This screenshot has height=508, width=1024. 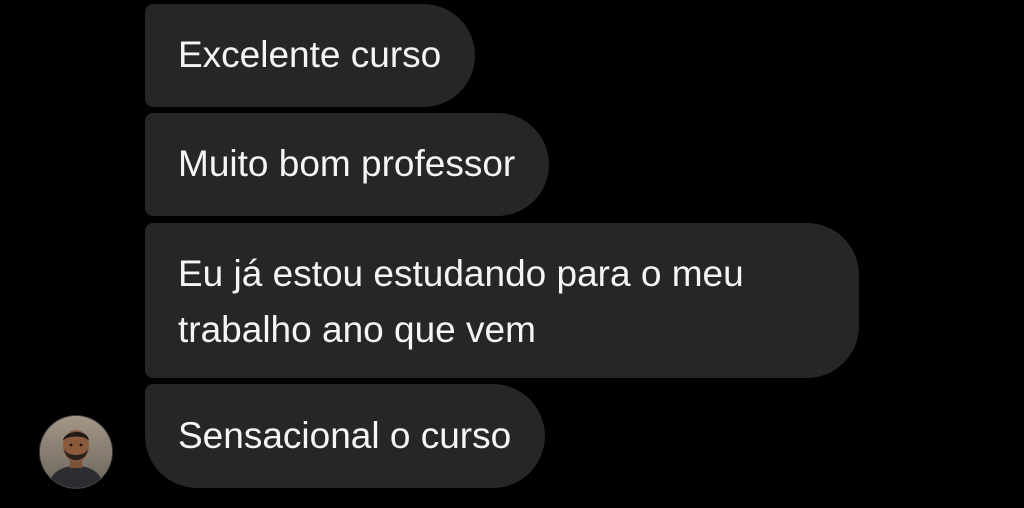 I want to click on person-photo-icon, so click(x=76, y=452).